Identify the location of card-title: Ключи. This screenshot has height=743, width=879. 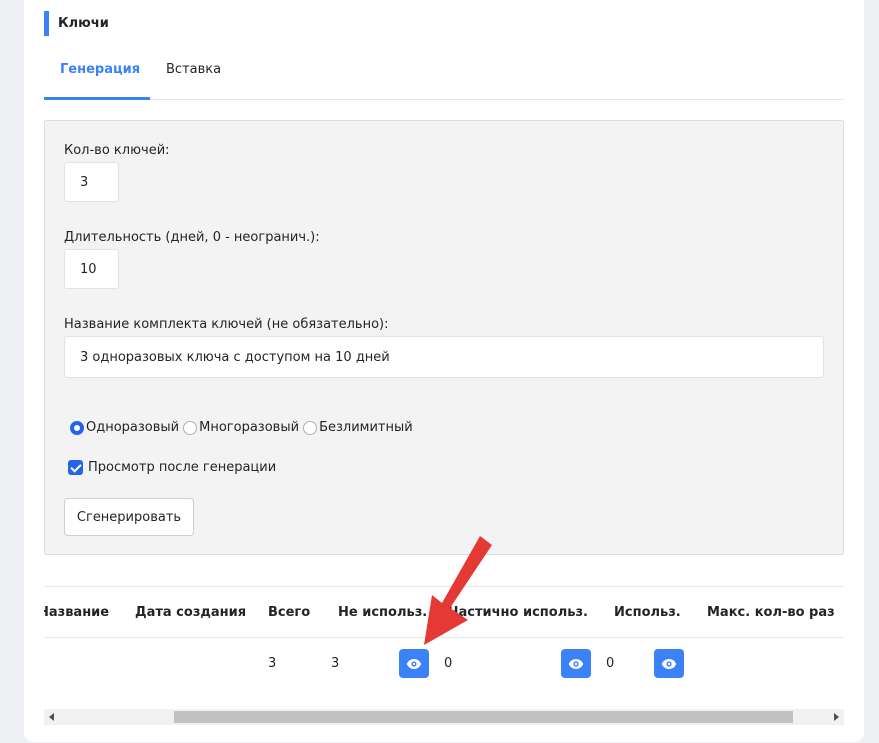
(83, 23).